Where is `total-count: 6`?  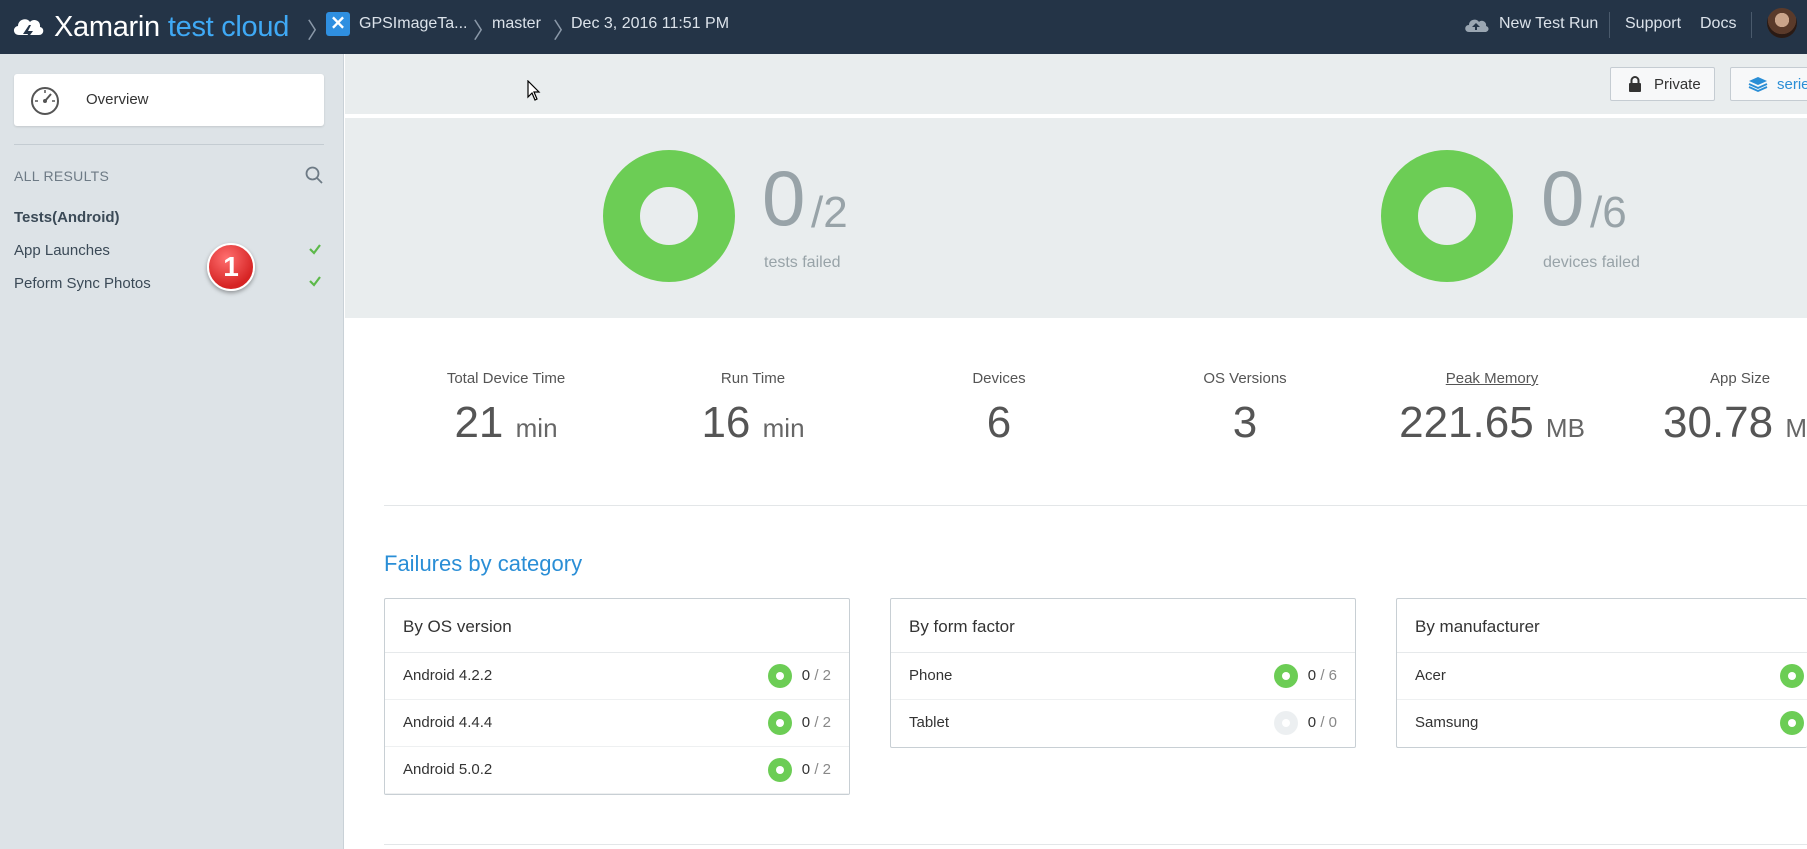
total-count: 6 is located at coordinates (1332, 675).